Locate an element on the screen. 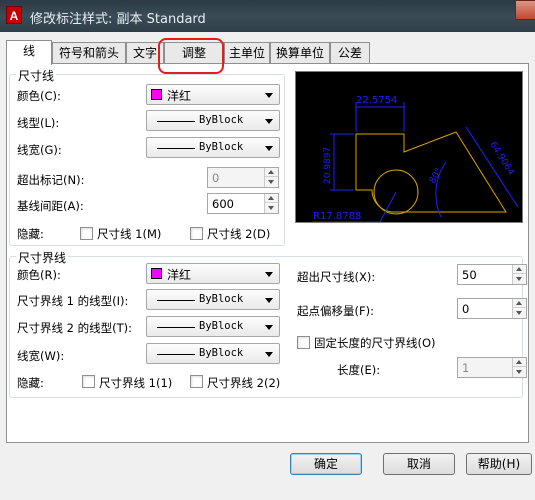 The height and width of the screenshot is (500, 535). ext-linetype1-label: 尺寸界线 1 的线型(I): is located at coordinates (73, 301).